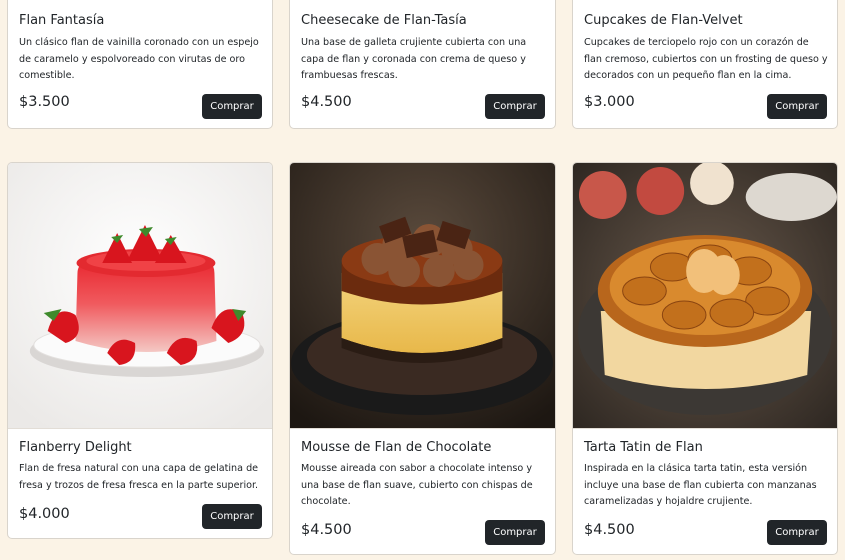 This screenshot has width=845, height=560. What do you see at coordinates (75, 447) in the screenshot?
I see `product-title: Flanberry Delight` at bounding box center [75, 447].